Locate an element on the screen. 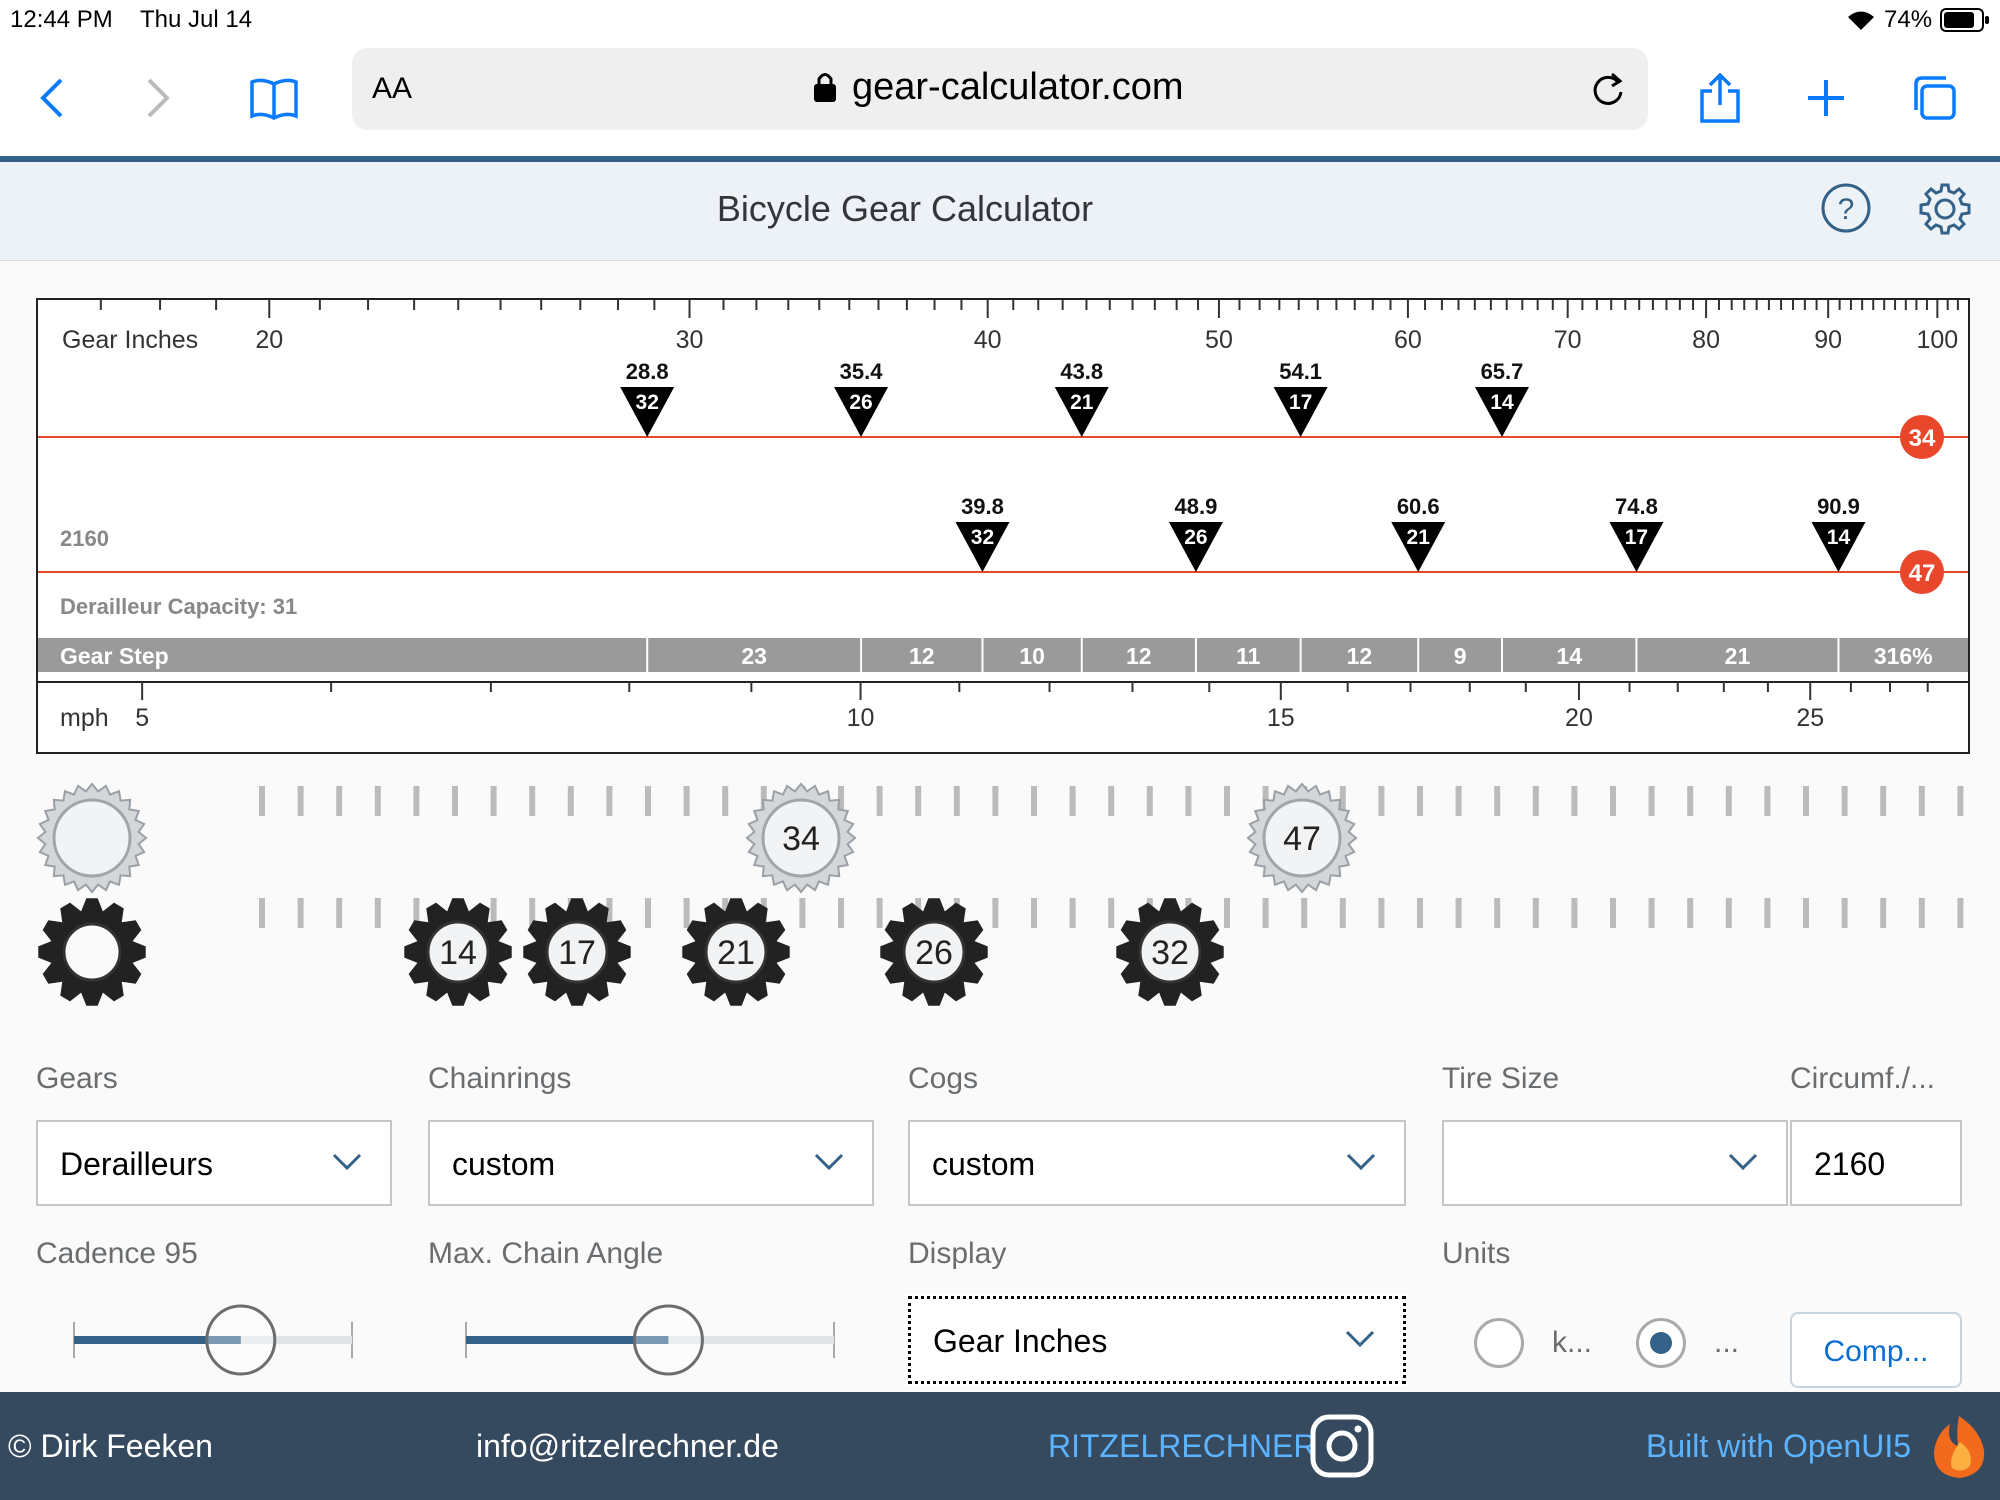  gear-step-bar is located at coordinates (1003, 655).